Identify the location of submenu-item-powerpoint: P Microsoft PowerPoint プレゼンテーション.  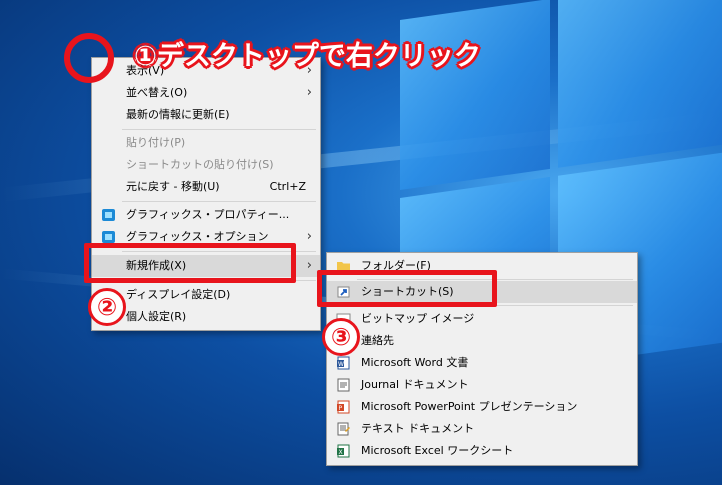
(482, 407).